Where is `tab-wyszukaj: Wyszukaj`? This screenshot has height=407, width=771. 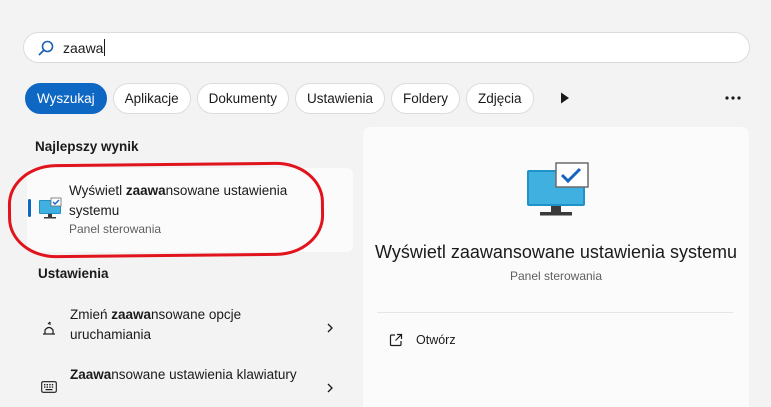
tab-wyszukaj: Wyszukaj is located at coordinates (66, 98).